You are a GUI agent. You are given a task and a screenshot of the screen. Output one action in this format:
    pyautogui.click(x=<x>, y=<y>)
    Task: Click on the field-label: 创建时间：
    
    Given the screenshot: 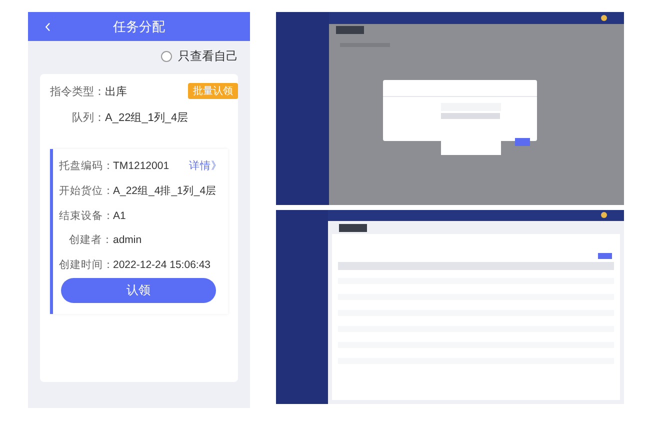 What is the action you would take?
    pyautogui.click(x=86, y=265)
    